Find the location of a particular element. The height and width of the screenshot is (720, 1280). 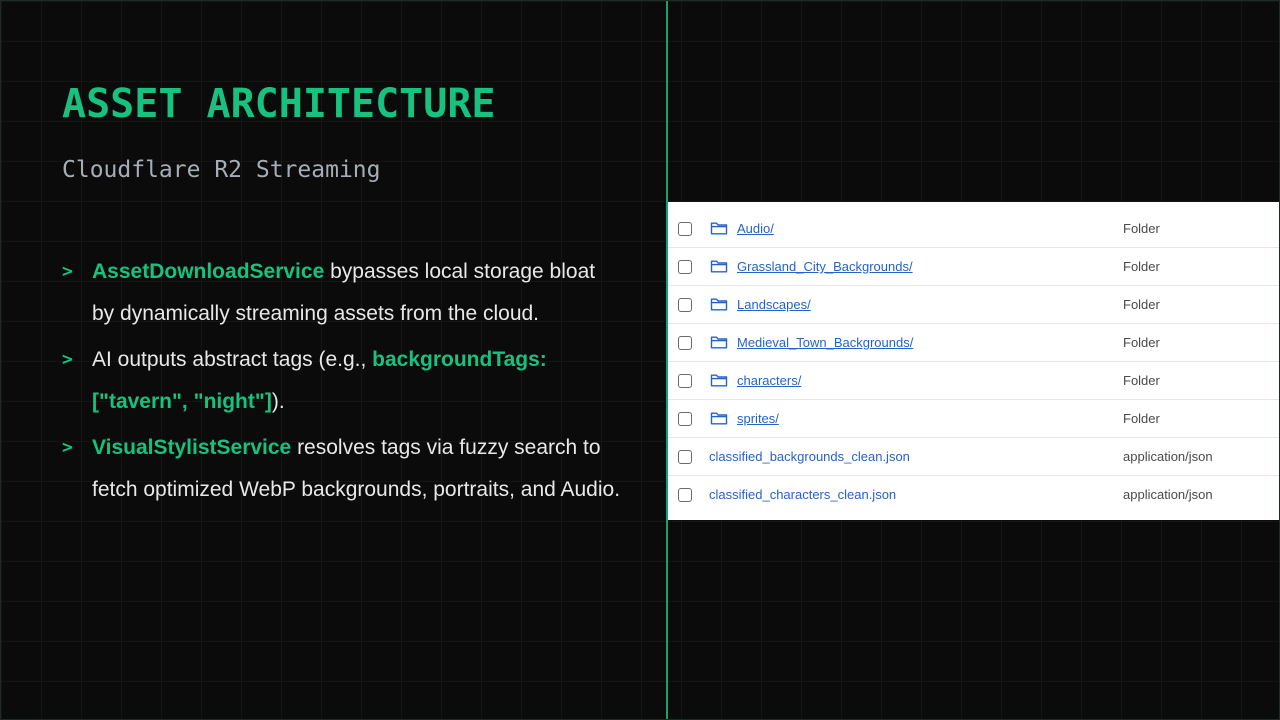

file-row: Landscapes/Folder is located at coordinates (973, 305).